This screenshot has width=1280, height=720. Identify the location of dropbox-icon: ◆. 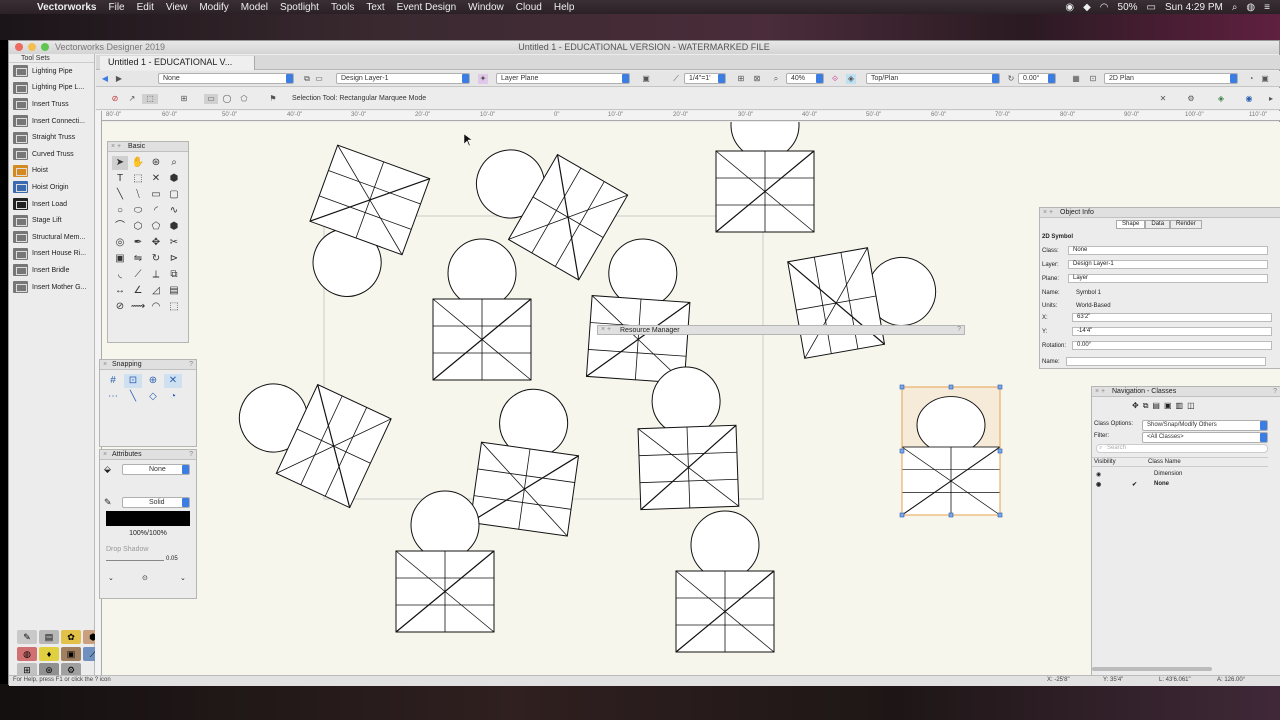
(1087, 7).